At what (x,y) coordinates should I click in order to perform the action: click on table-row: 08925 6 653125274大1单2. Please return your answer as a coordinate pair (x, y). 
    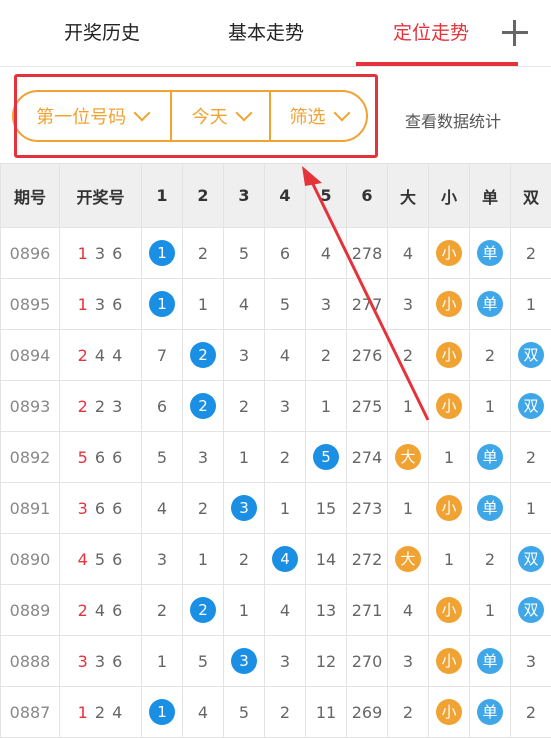
    Looking at the image, I should click on (276, 457).